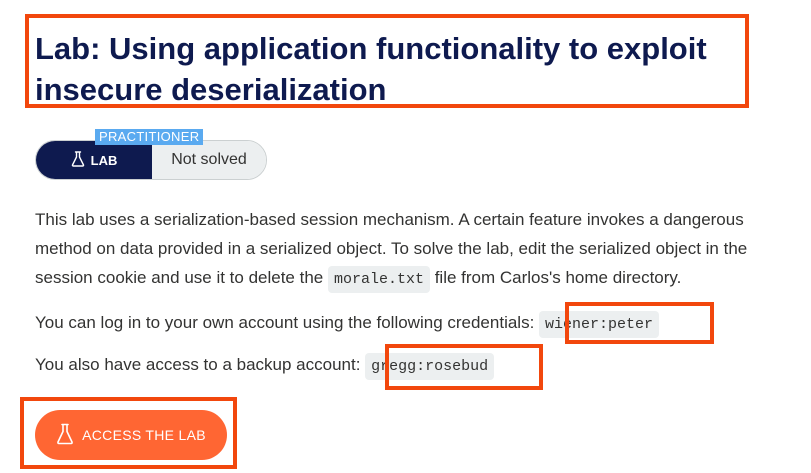  Describe the element at coordinates (149, 137) in the screenshot. I see `level-badge: PRACTITIONER` at that location.